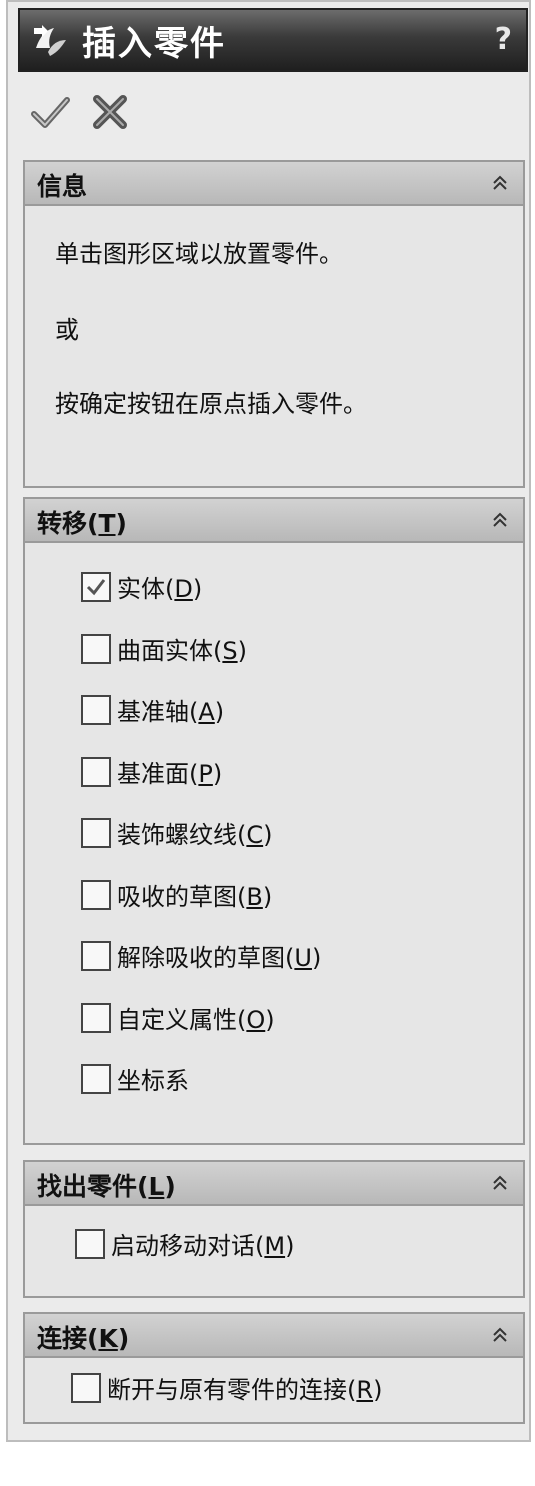  I want to click on checkbox-label: 基准轴(A), so click(171, 712).